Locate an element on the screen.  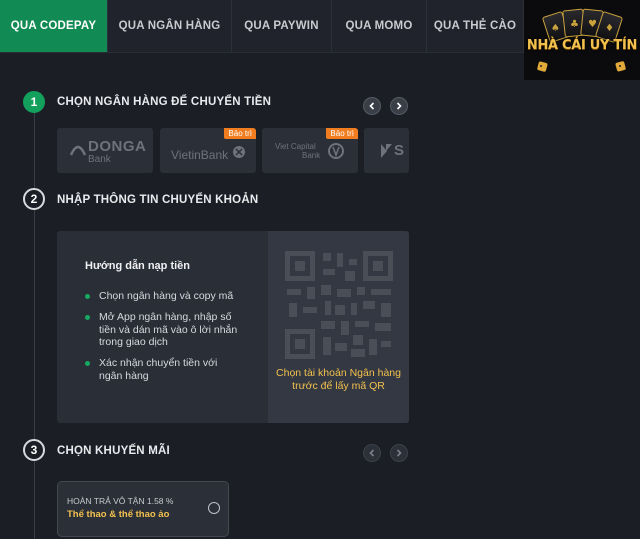
site-logo: ♠ ♣ ♥ ♦ NHÀ CÁI UY TÍN is located at coordinates (582, 40).